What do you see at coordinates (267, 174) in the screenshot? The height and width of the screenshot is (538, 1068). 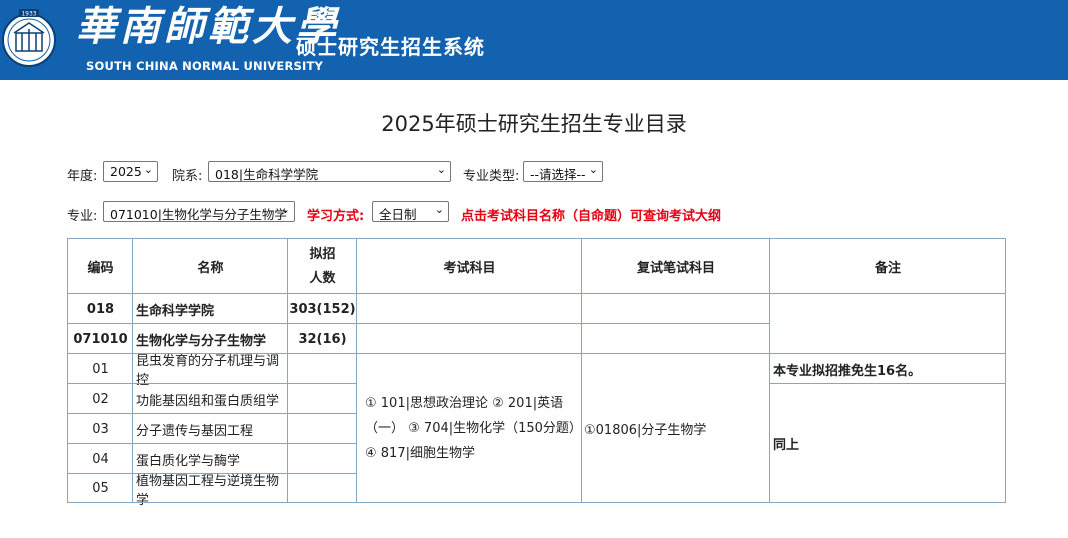 I see `dept-select-value: 018|生命科学学院` at bounding box center [267, 174].